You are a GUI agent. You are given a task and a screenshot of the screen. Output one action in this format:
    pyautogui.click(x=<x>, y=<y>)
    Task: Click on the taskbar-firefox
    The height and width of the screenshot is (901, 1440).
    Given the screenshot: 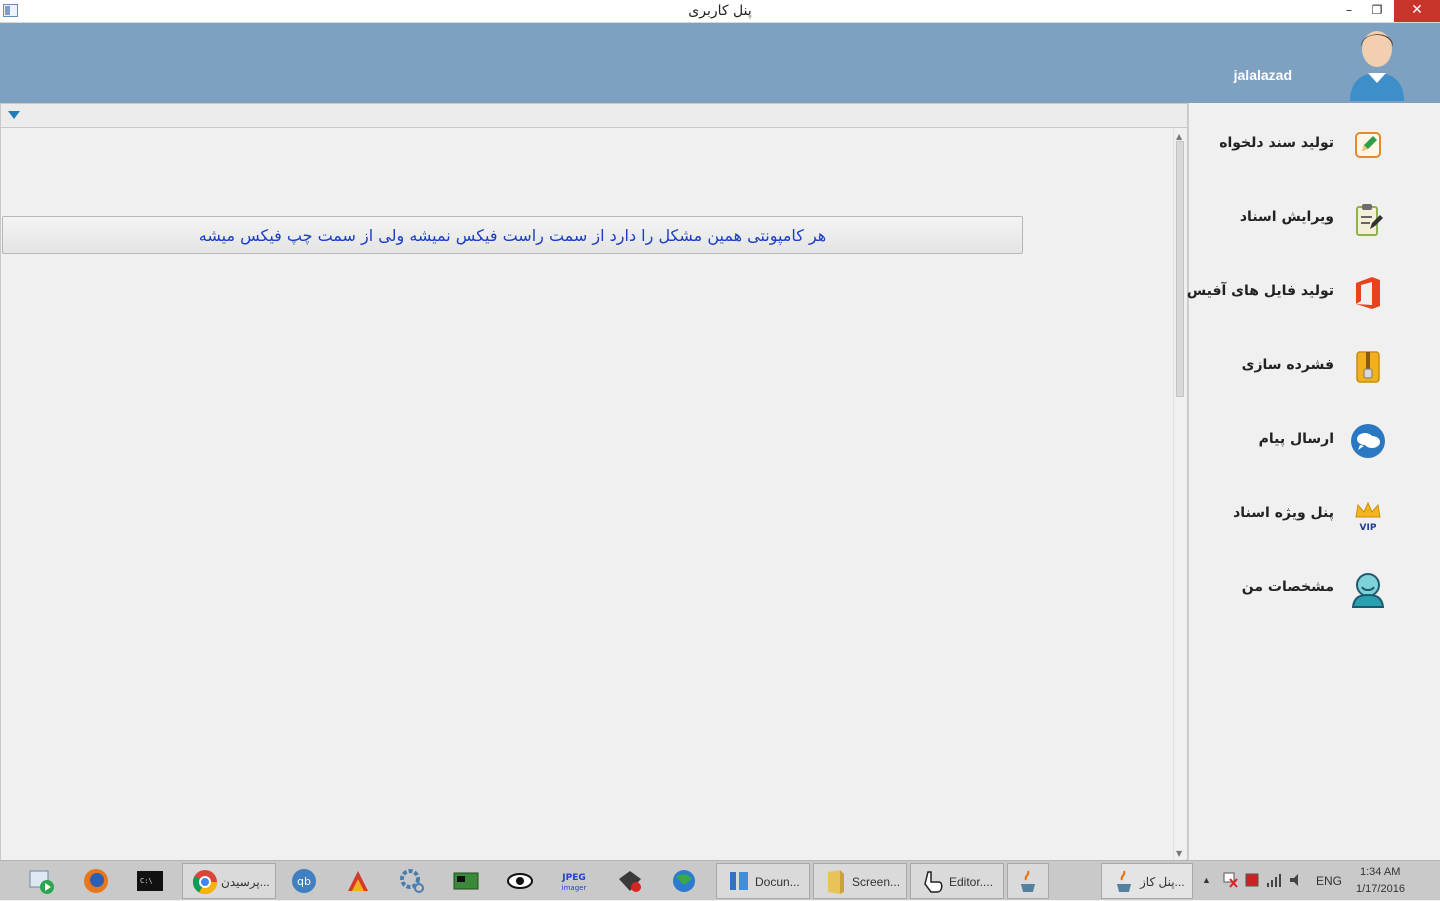 What is the action you would take?
    pyautogui.click(x=96, y=881)
    